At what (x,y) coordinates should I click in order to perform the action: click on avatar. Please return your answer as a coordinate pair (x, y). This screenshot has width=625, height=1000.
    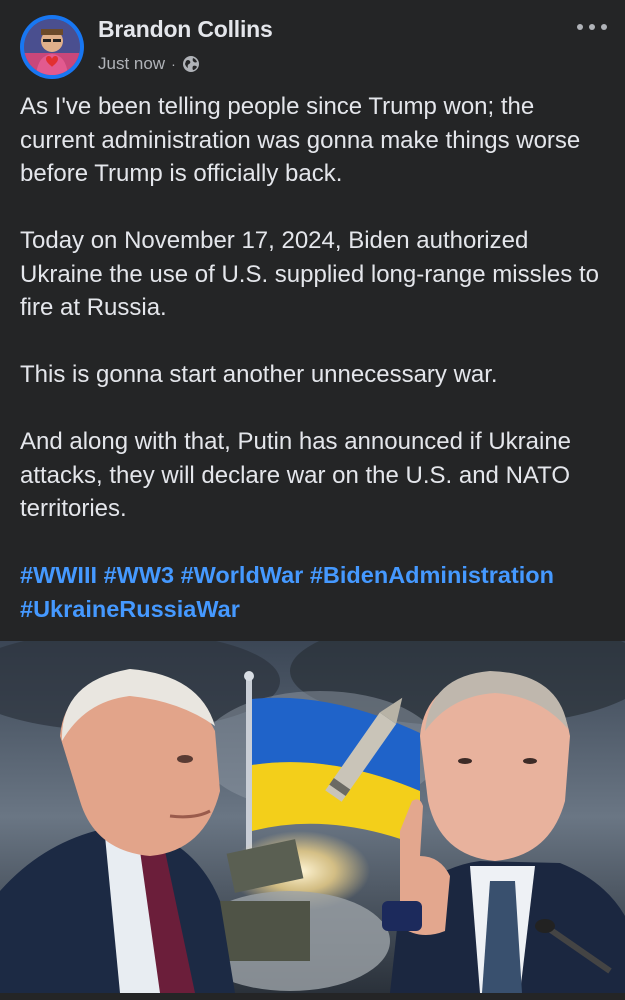
    Looking at the image, I should click on (52, 47).